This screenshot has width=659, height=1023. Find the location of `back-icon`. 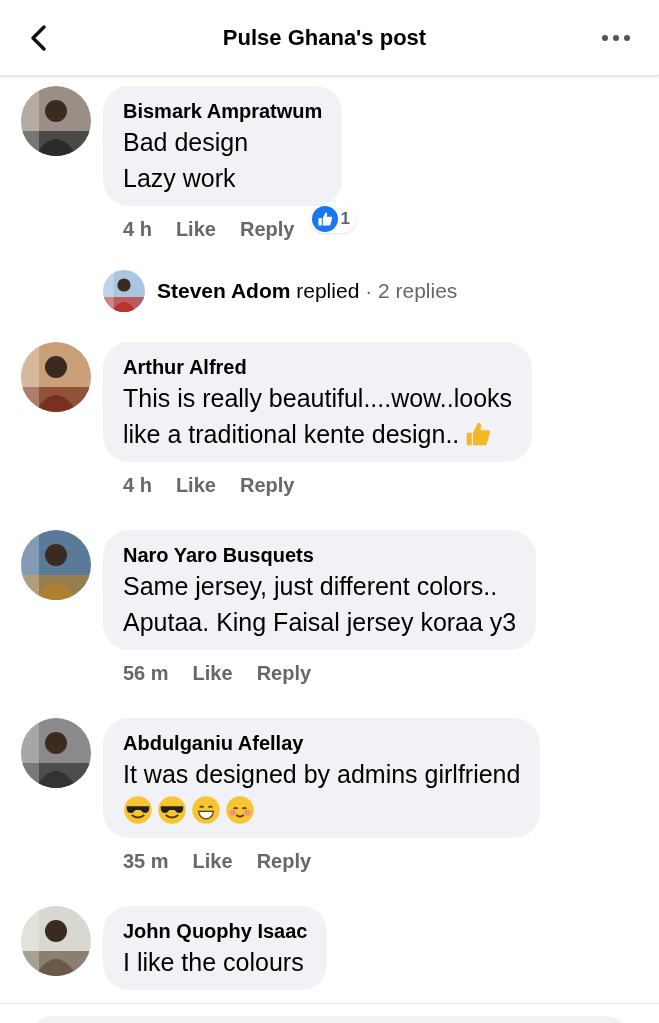

back-icon is located at coordinates (38, 37).